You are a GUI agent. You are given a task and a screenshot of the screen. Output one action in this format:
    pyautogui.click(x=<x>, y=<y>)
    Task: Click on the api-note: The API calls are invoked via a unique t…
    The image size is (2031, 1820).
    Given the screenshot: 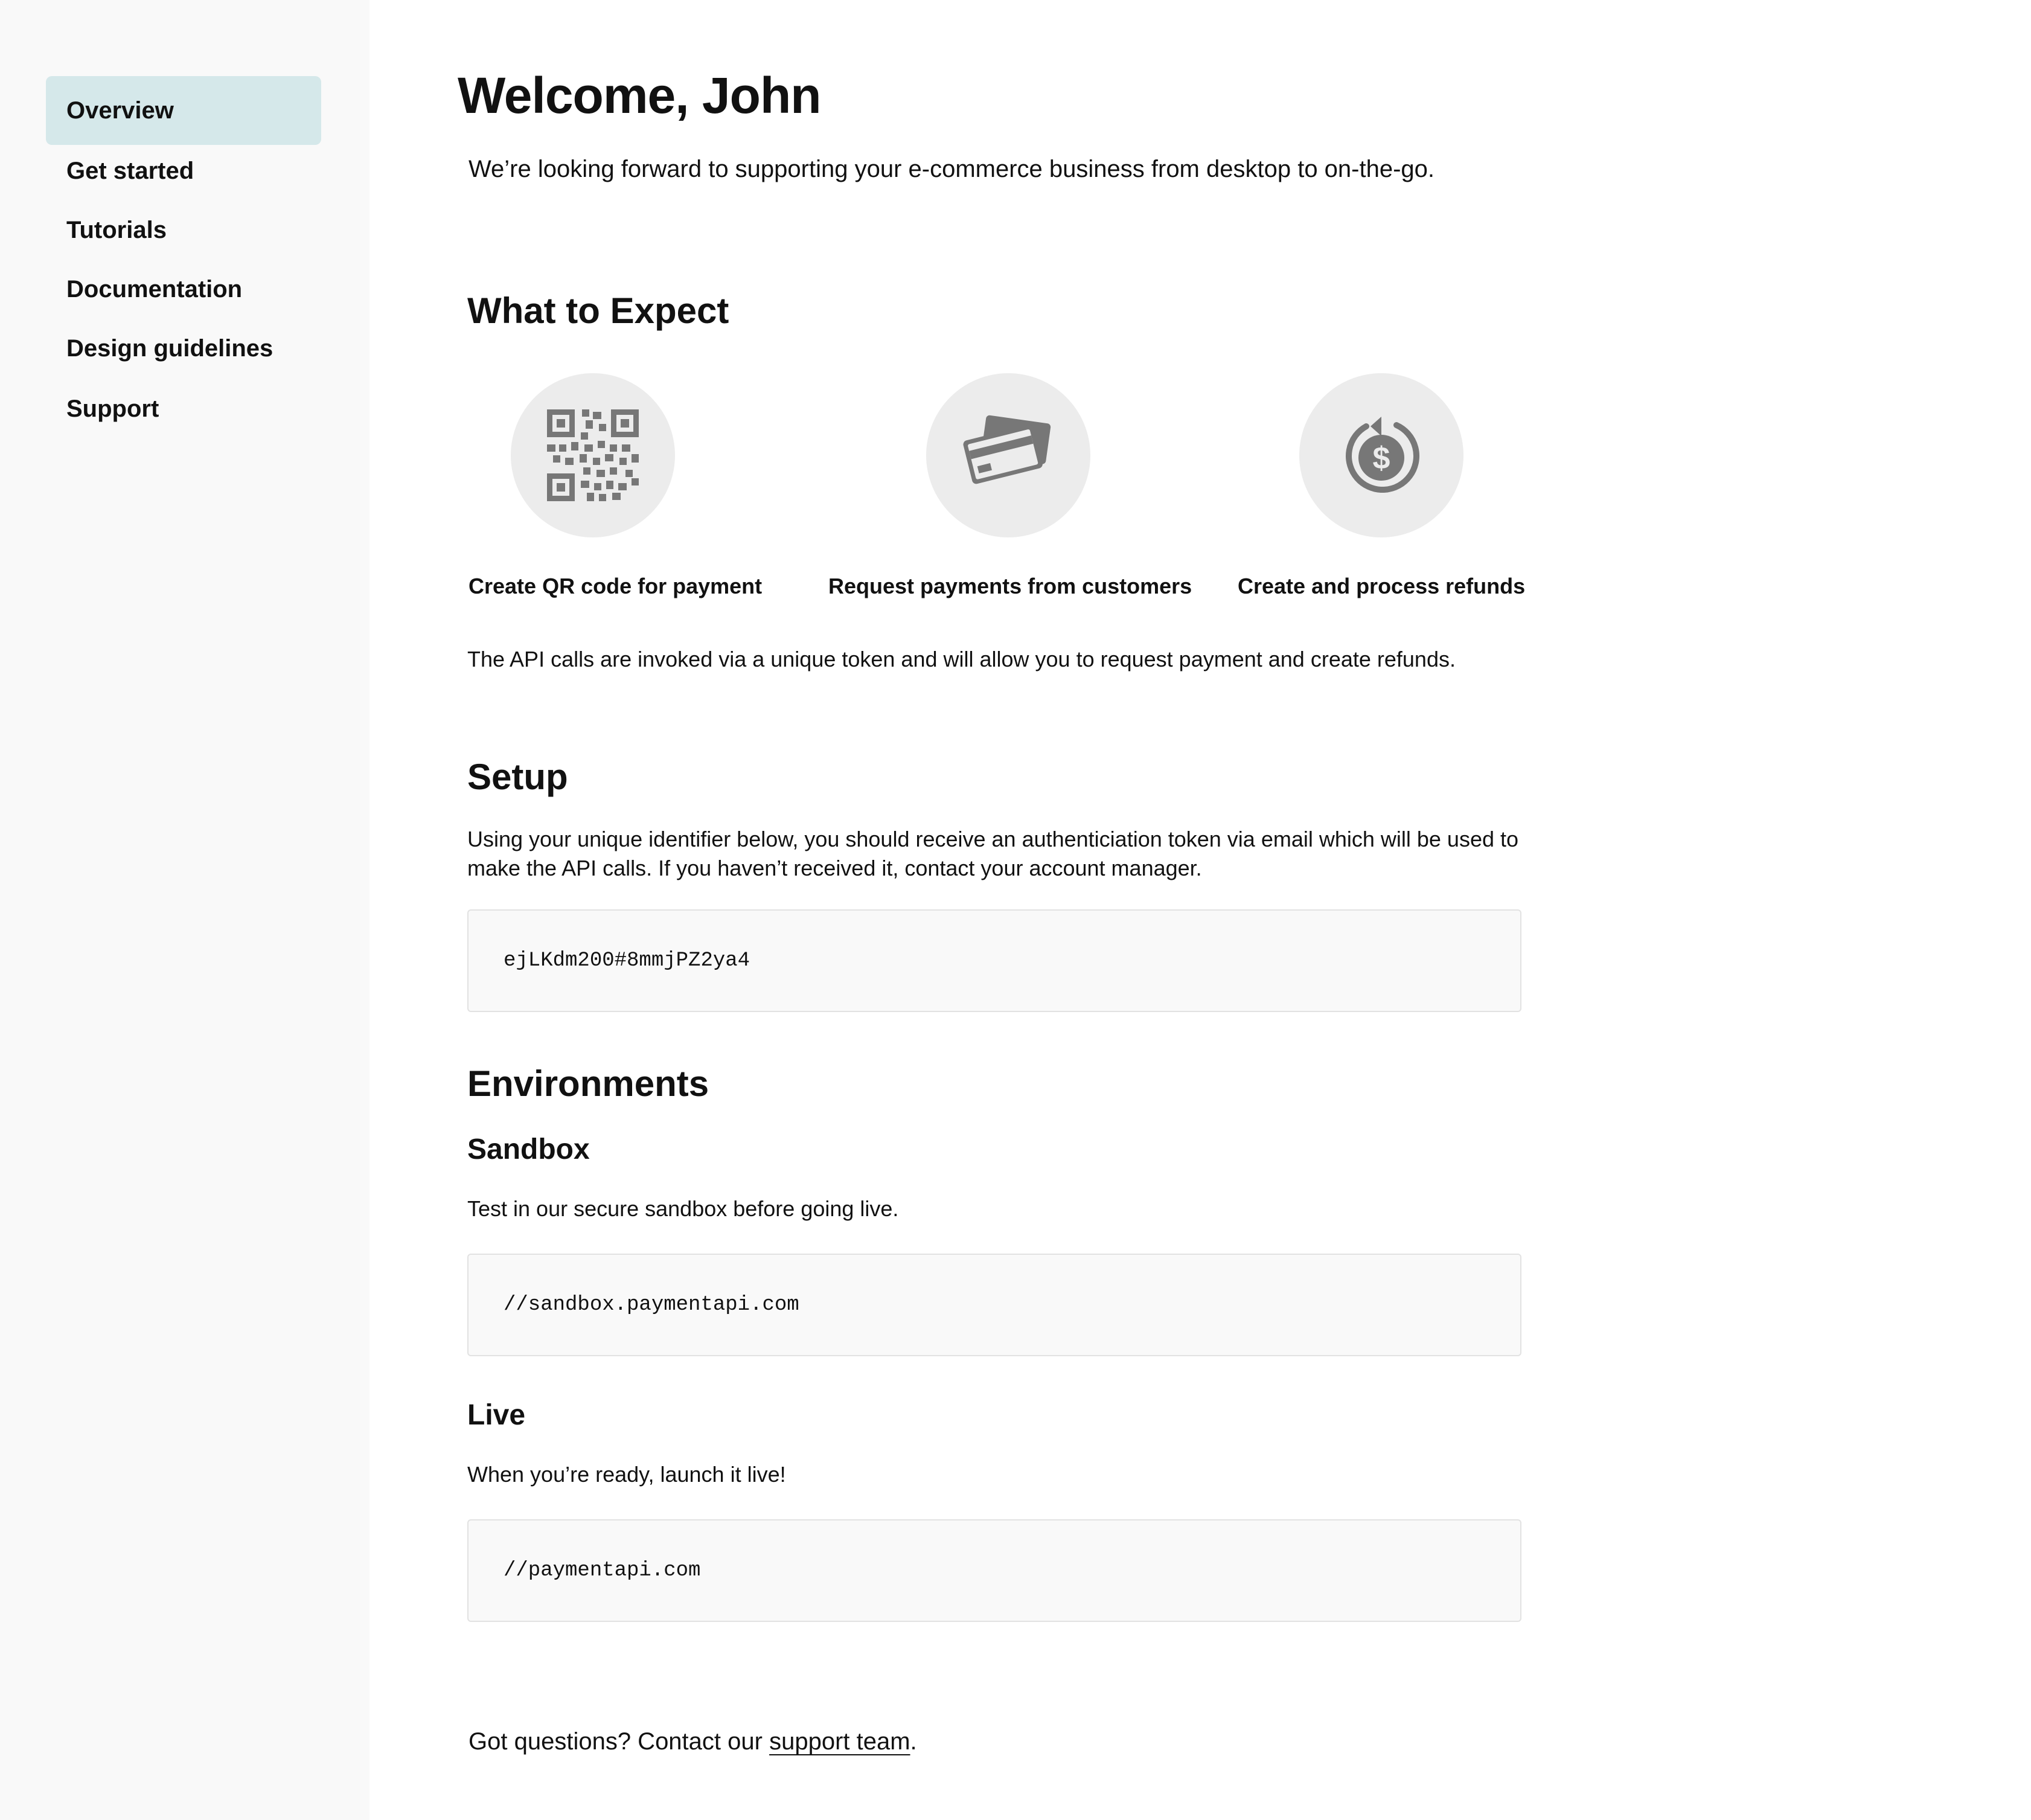 What is the action you would take?
    pyautogui.click(x=961, y=659)
    